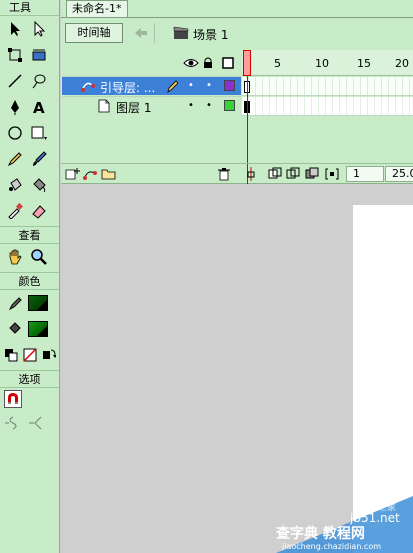  Describe the element at coordinates (365, 174) in the screenshot. I see `current-frame-field: 1` at that location.